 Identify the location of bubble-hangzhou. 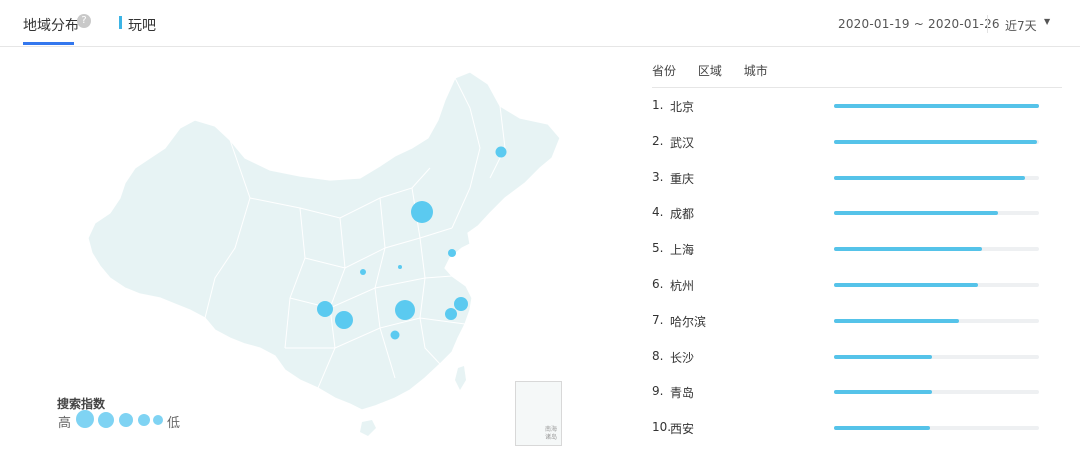
(451, 314).